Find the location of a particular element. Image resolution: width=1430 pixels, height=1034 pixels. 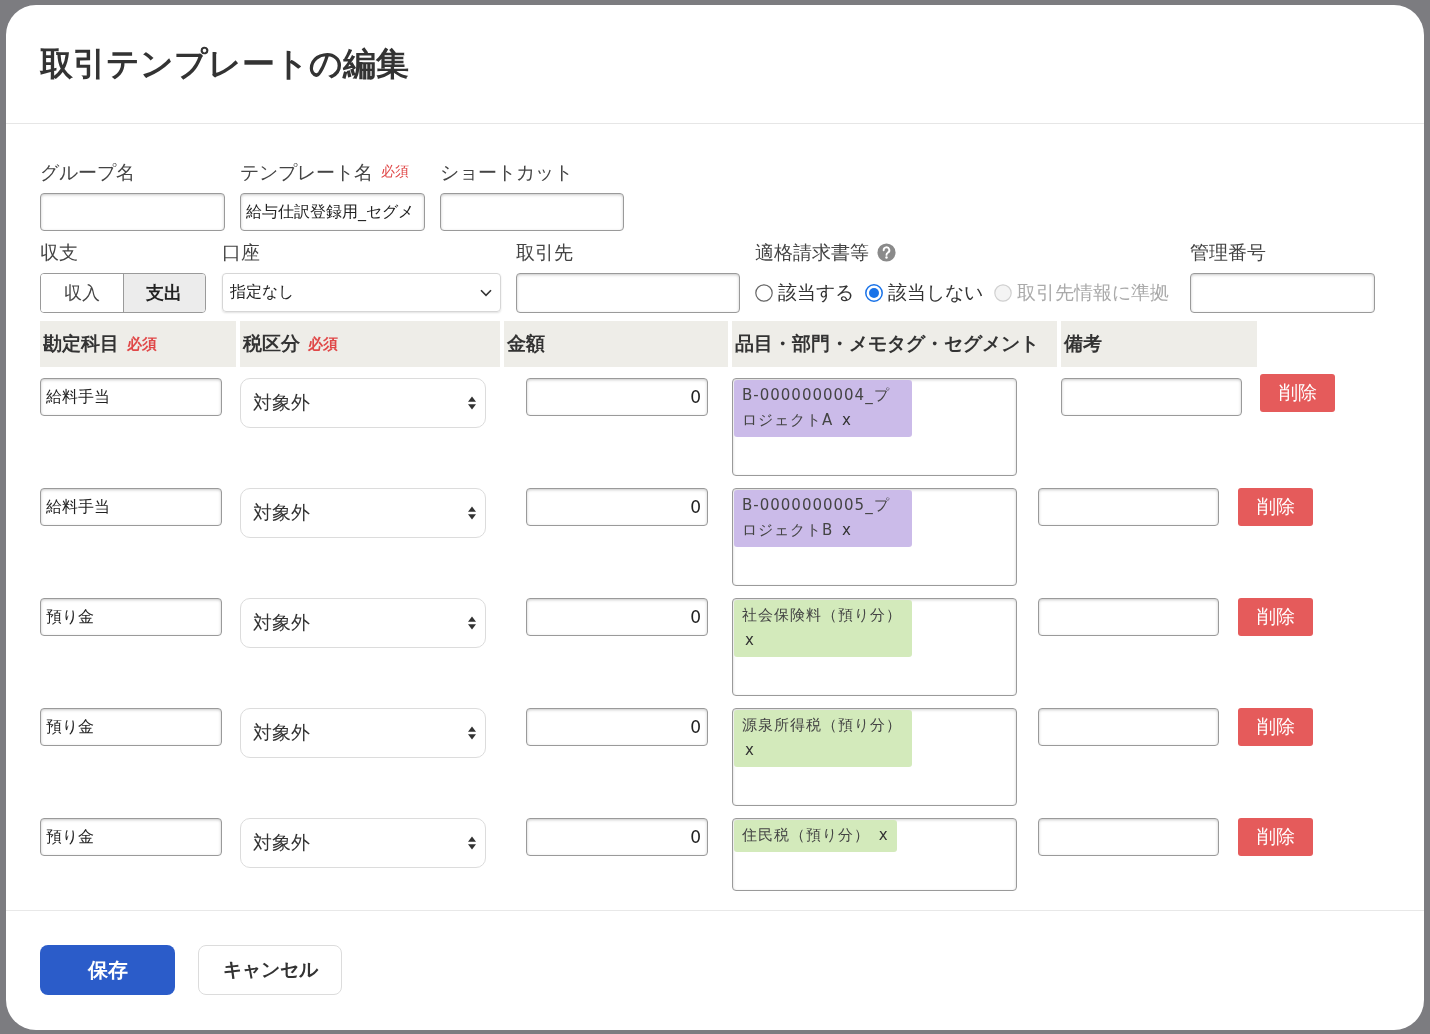

field-label: テンプレート名 is located at coordinates (306, 172).